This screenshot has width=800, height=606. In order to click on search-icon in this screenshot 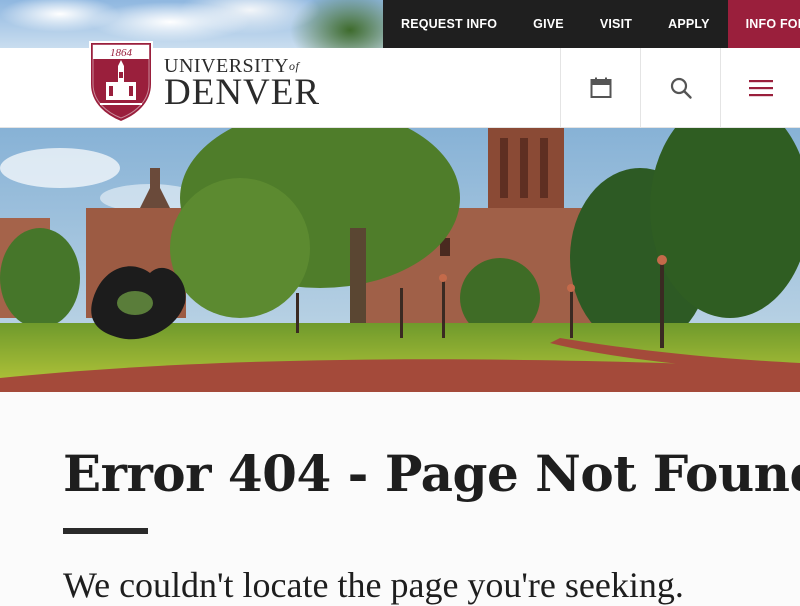, I will do `click(681, 88)`.